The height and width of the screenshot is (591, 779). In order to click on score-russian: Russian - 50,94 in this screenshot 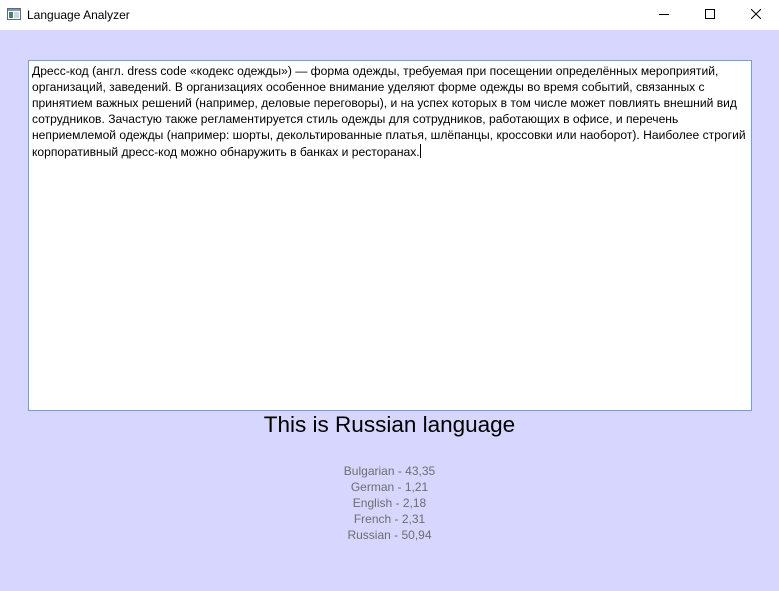, I will do `click(389, 535)`.